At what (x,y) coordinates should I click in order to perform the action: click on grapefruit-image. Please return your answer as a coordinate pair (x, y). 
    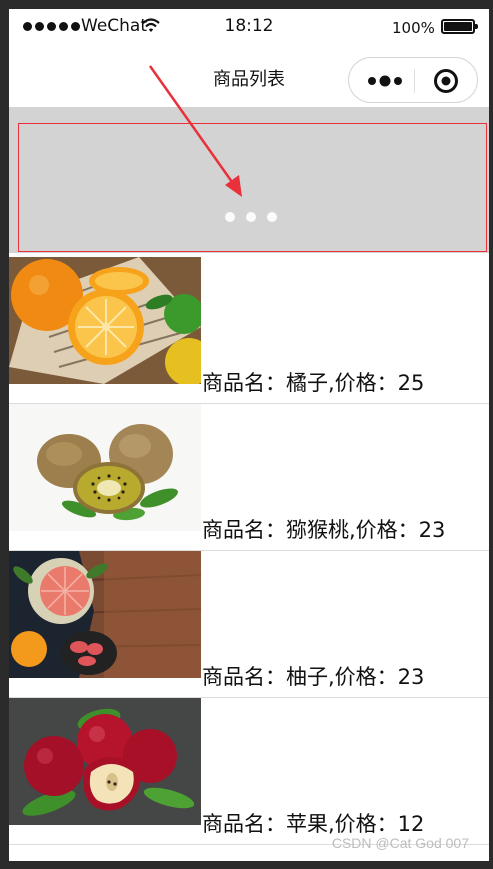
    Looking at the image, I should click on (105, 614).